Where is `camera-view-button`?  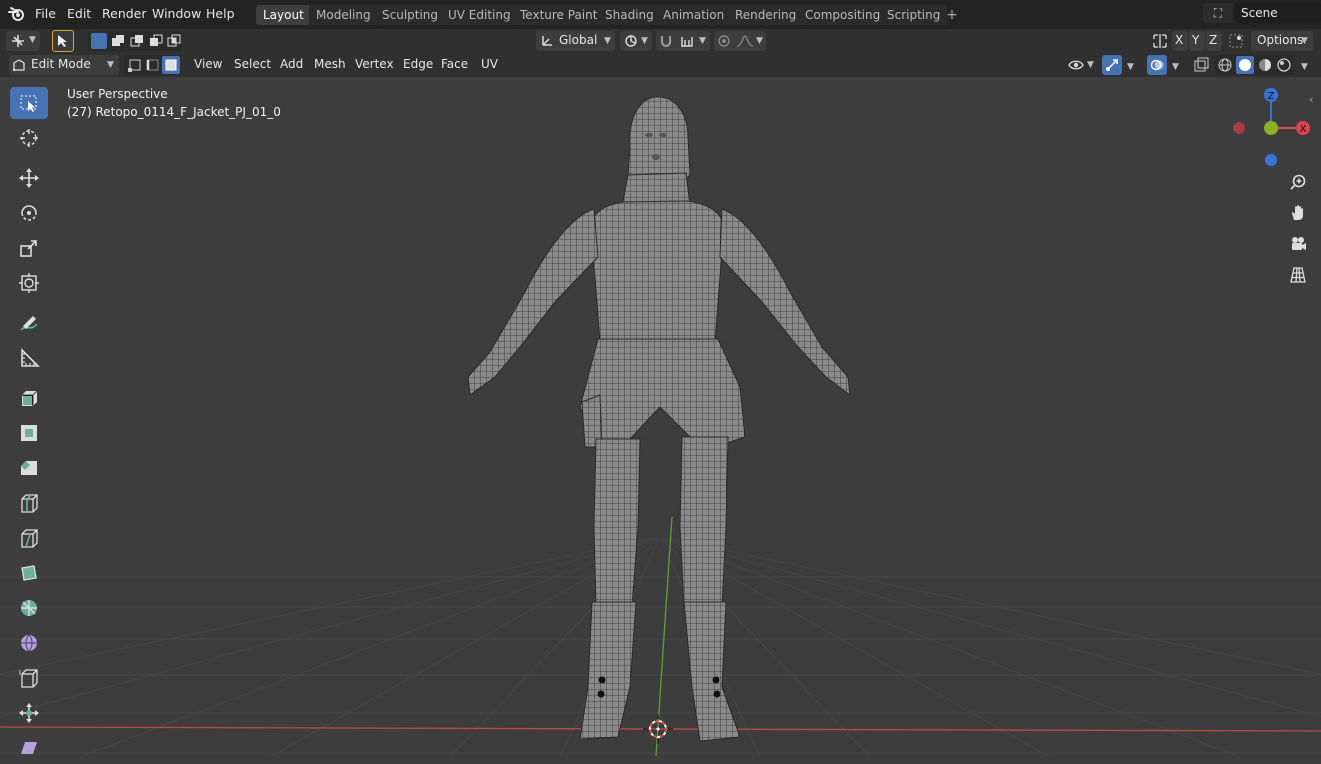
camera-view-button is located at coordinates (1298, 244).